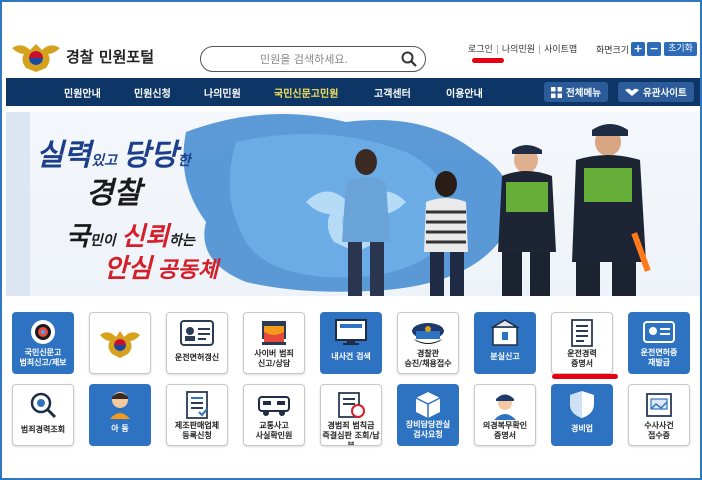  I want to click on service-tile-label: 경찰관 승진/채용접수, so click(428, 358).